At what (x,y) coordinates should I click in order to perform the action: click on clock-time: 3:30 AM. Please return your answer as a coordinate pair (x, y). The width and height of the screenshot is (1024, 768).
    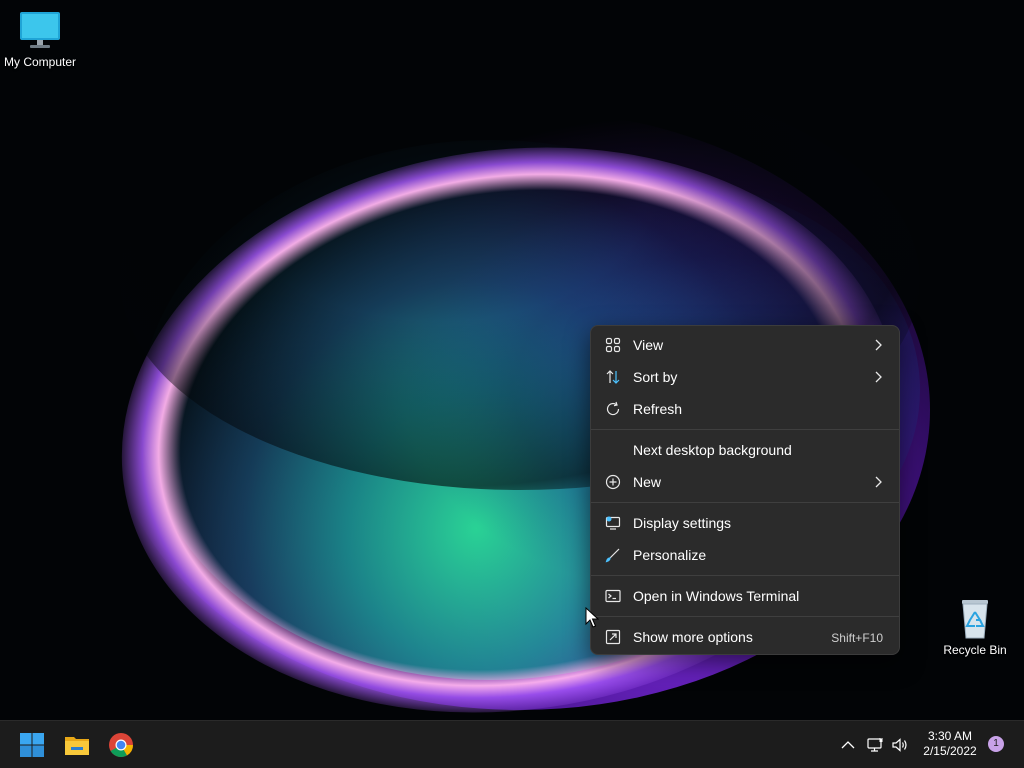
    Looking at the image, I should click on (950, 736).